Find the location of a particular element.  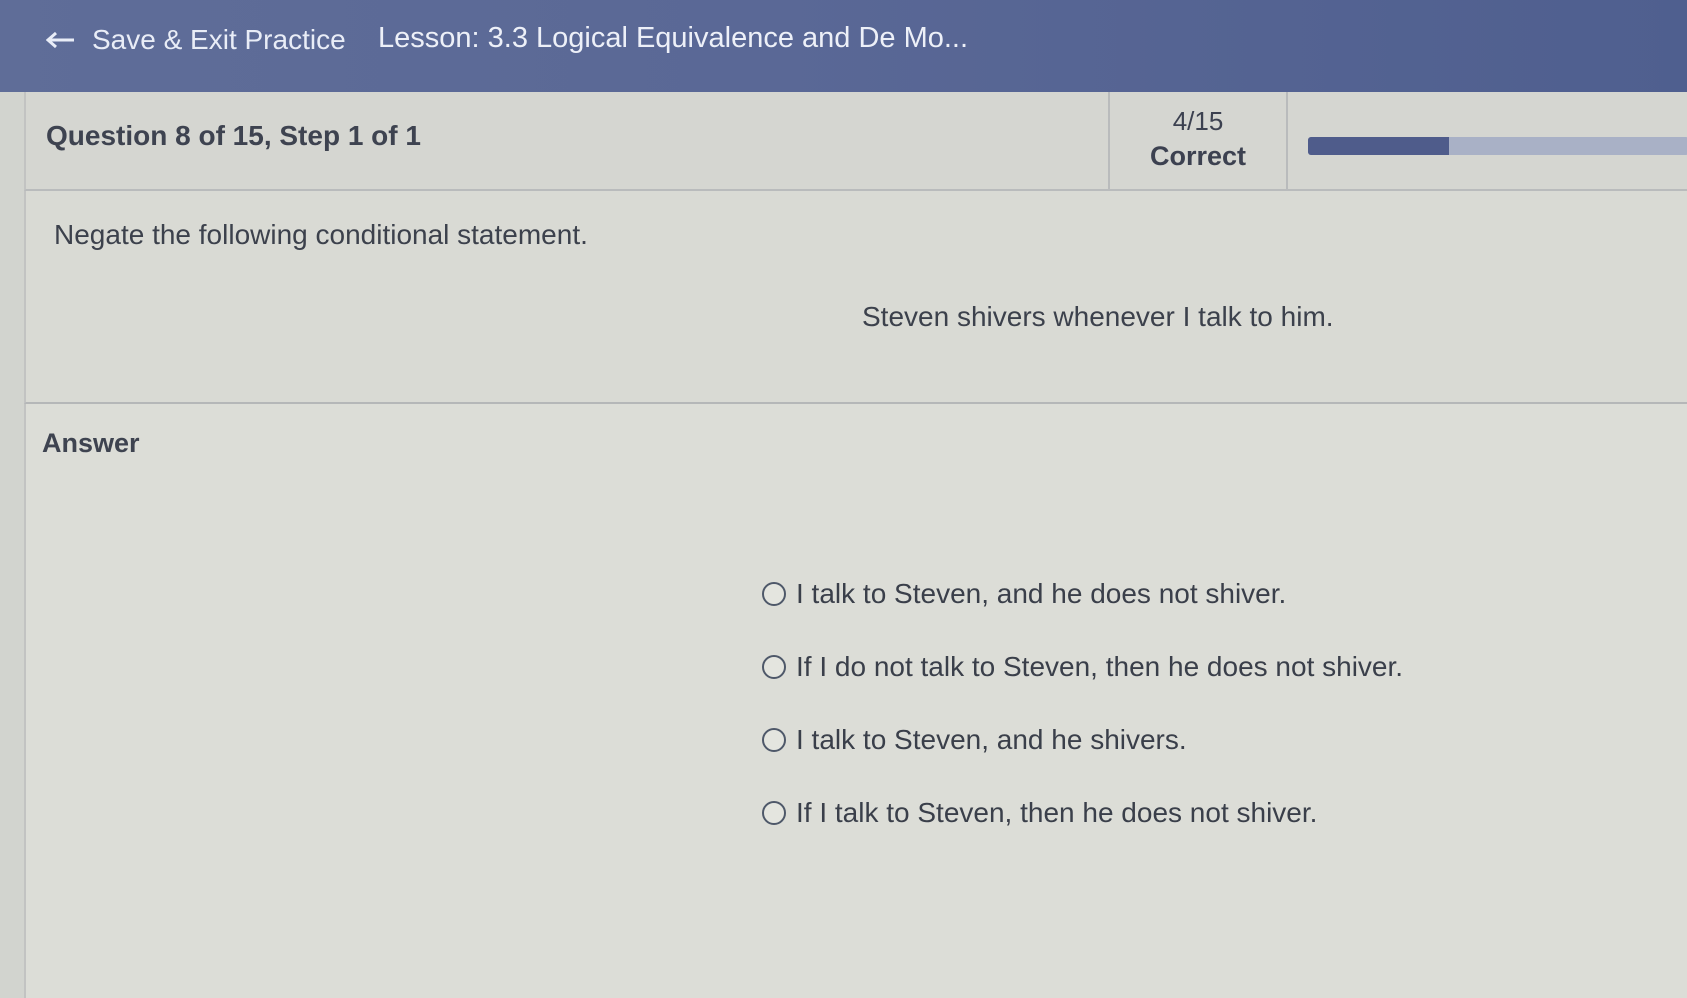

score-box: 4/15 Correct is located at coordinates (1198, 141).